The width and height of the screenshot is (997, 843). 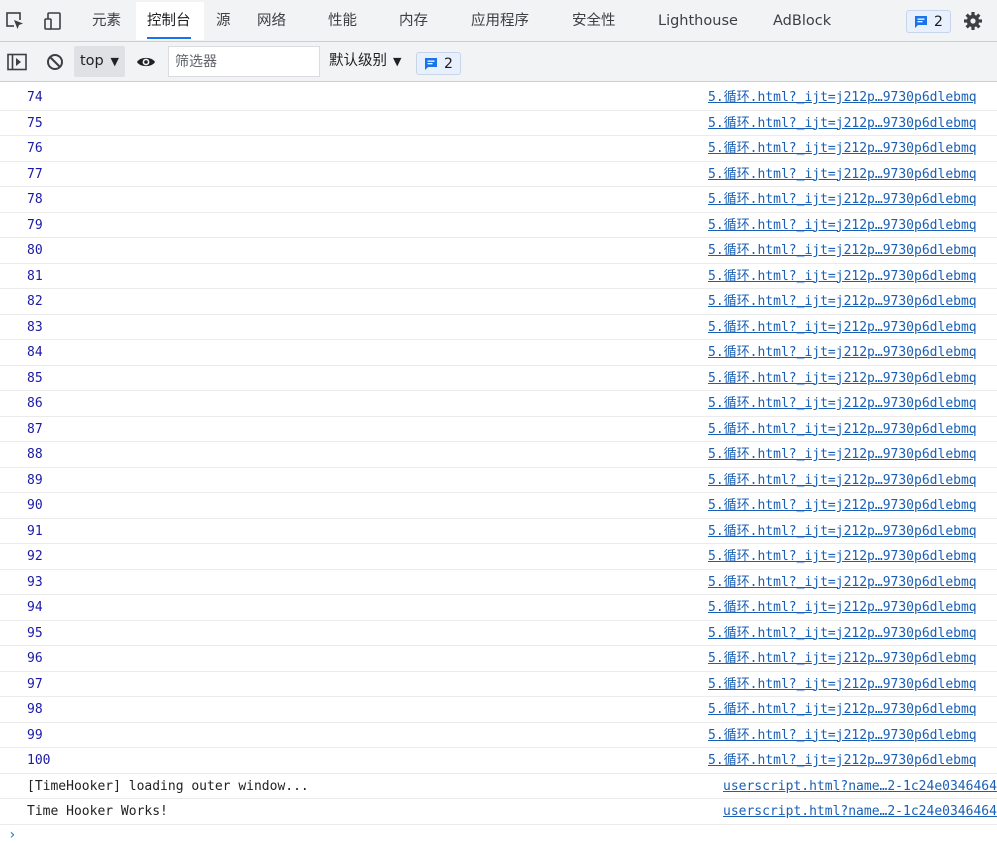 I want to click on console-log-row: 97 5.循环.html?_ijt=j212p…9730p6dlebmq, so click(x=498, y=684).